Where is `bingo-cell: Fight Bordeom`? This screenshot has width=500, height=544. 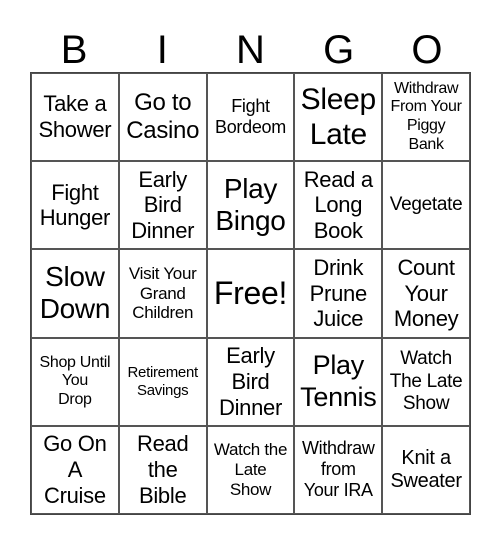
bingo-cell: Fight Bordeom is located at coordinates (250, 117).